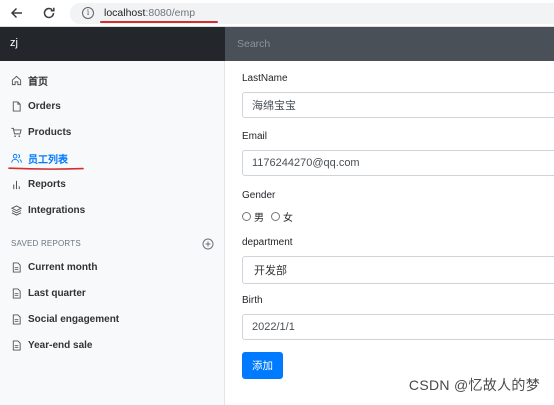 The image size is (554, 405). What do you see at coordinates (29, 80) in the screenshot?
I see `sidebar-item-home: 首页` at bounding box center [29, 80].